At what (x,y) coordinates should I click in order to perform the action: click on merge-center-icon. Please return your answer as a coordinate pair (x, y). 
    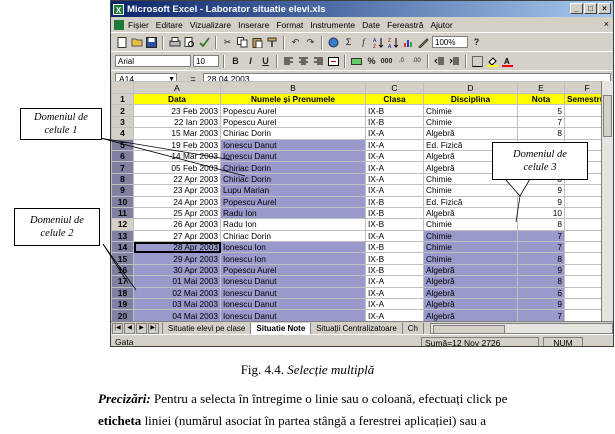
    Looking at the image, I should click on (333, 61).